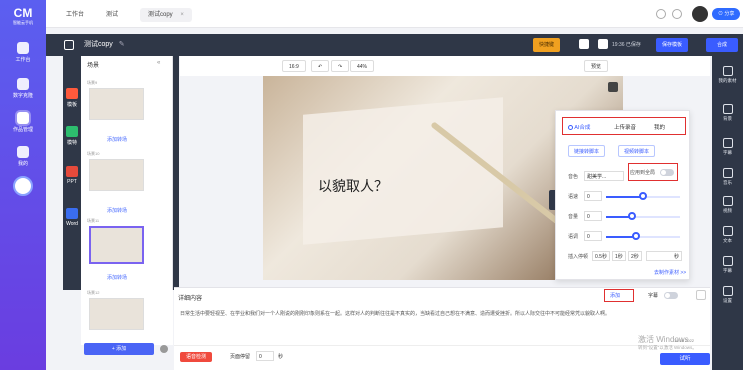 Image resolution: width=743 pixels, height=370 pixels. I want to click on project-header: 测试copy ✎ 快捷键 19:36 已保存 保存模板 合成, so click(394, 45).